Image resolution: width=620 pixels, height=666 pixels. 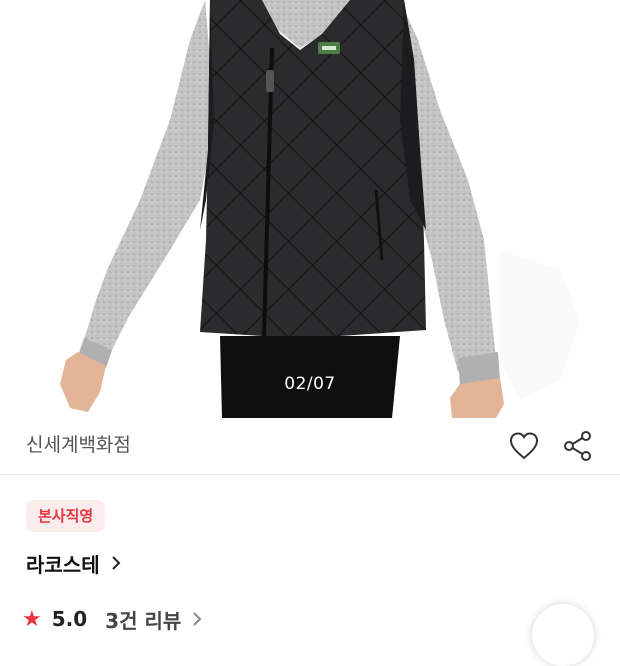 I want to click on rating-row: ★ 5.0 3건 리뷰, so click(x=112, y=619).